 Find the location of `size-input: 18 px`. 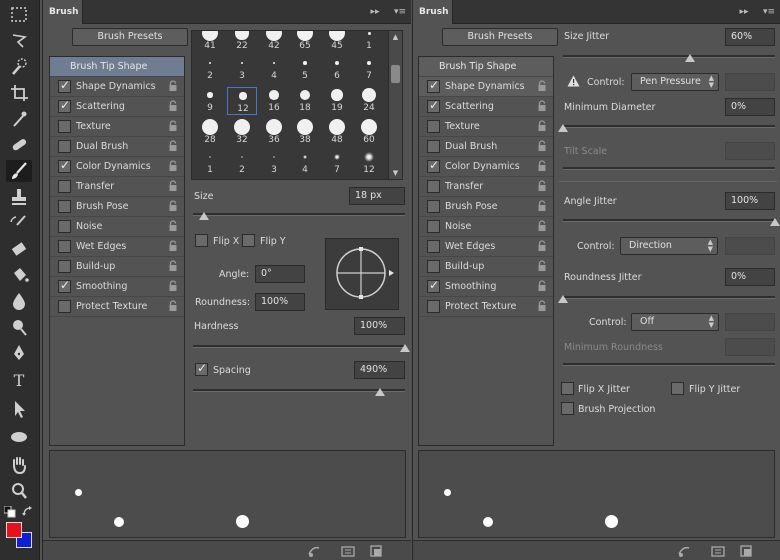

size-input: 18 px is located at coordinates (377, 196).